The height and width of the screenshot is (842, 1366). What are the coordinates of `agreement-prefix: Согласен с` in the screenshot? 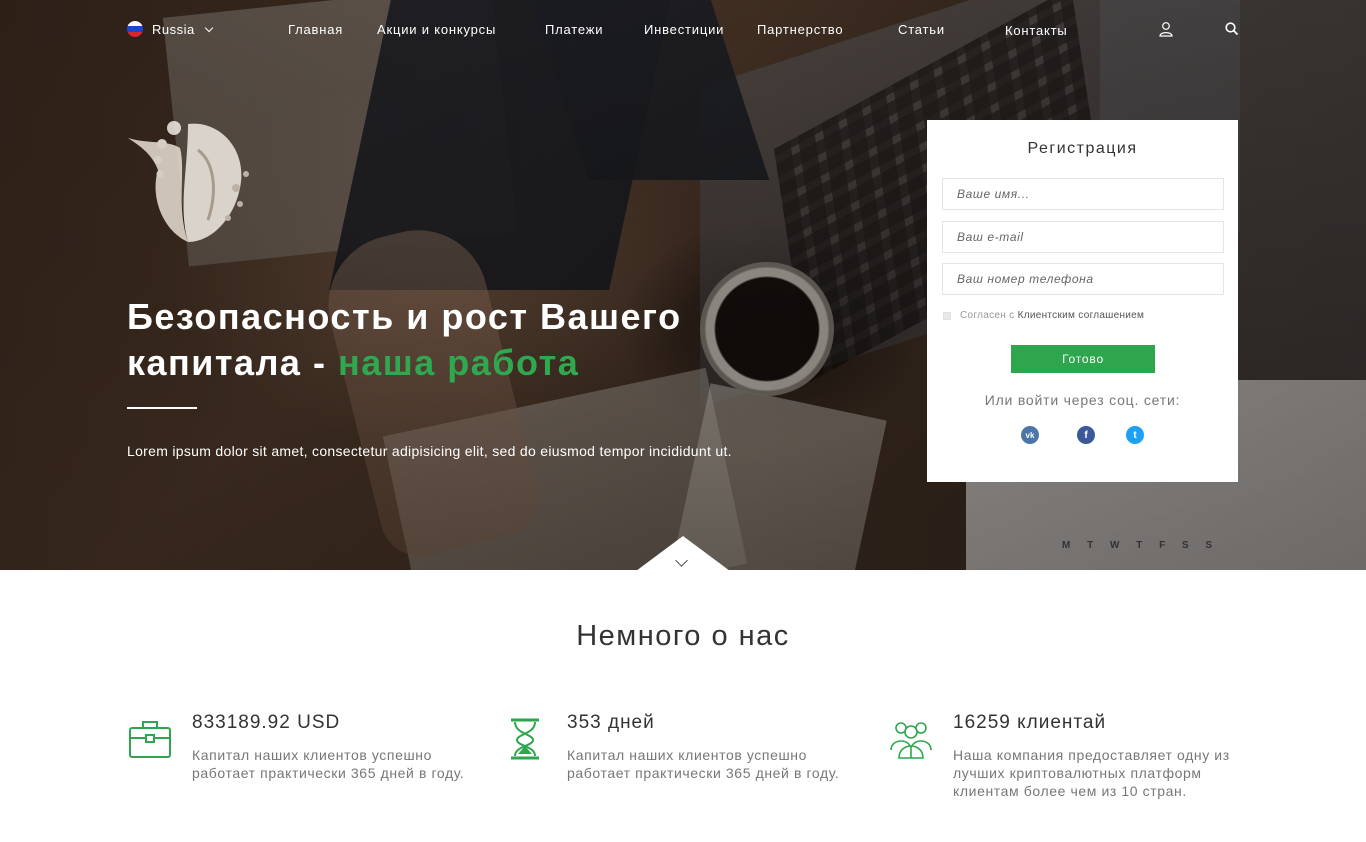 It's located at (987, 315).